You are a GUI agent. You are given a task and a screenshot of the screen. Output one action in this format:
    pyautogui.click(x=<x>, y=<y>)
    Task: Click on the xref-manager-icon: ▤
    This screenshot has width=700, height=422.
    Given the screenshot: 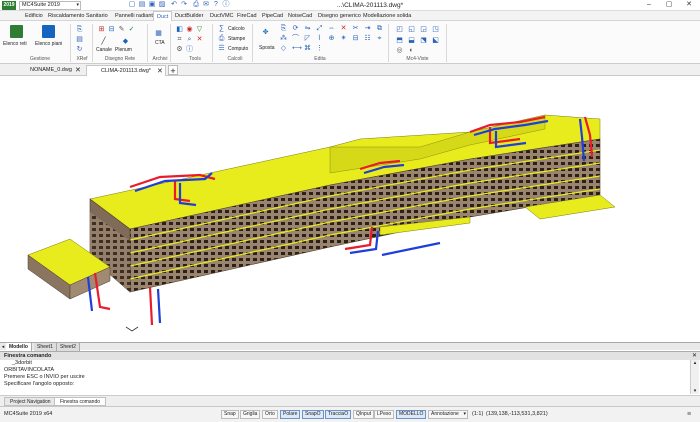 What is the action you would take?
    pyautogui.click(x=79, y=39)
    